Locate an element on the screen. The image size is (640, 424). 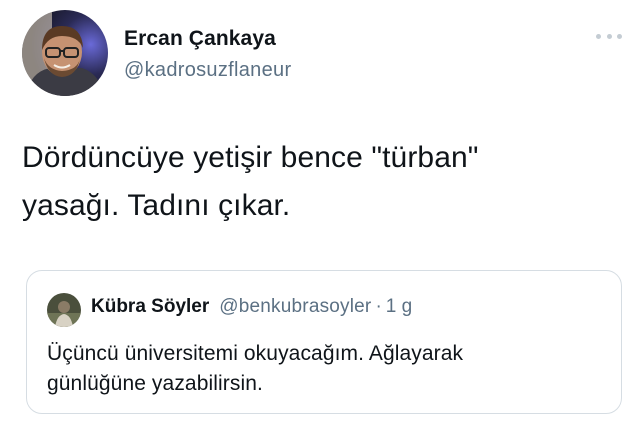
more-horizontal-icon is located at coordinates (609, 36).